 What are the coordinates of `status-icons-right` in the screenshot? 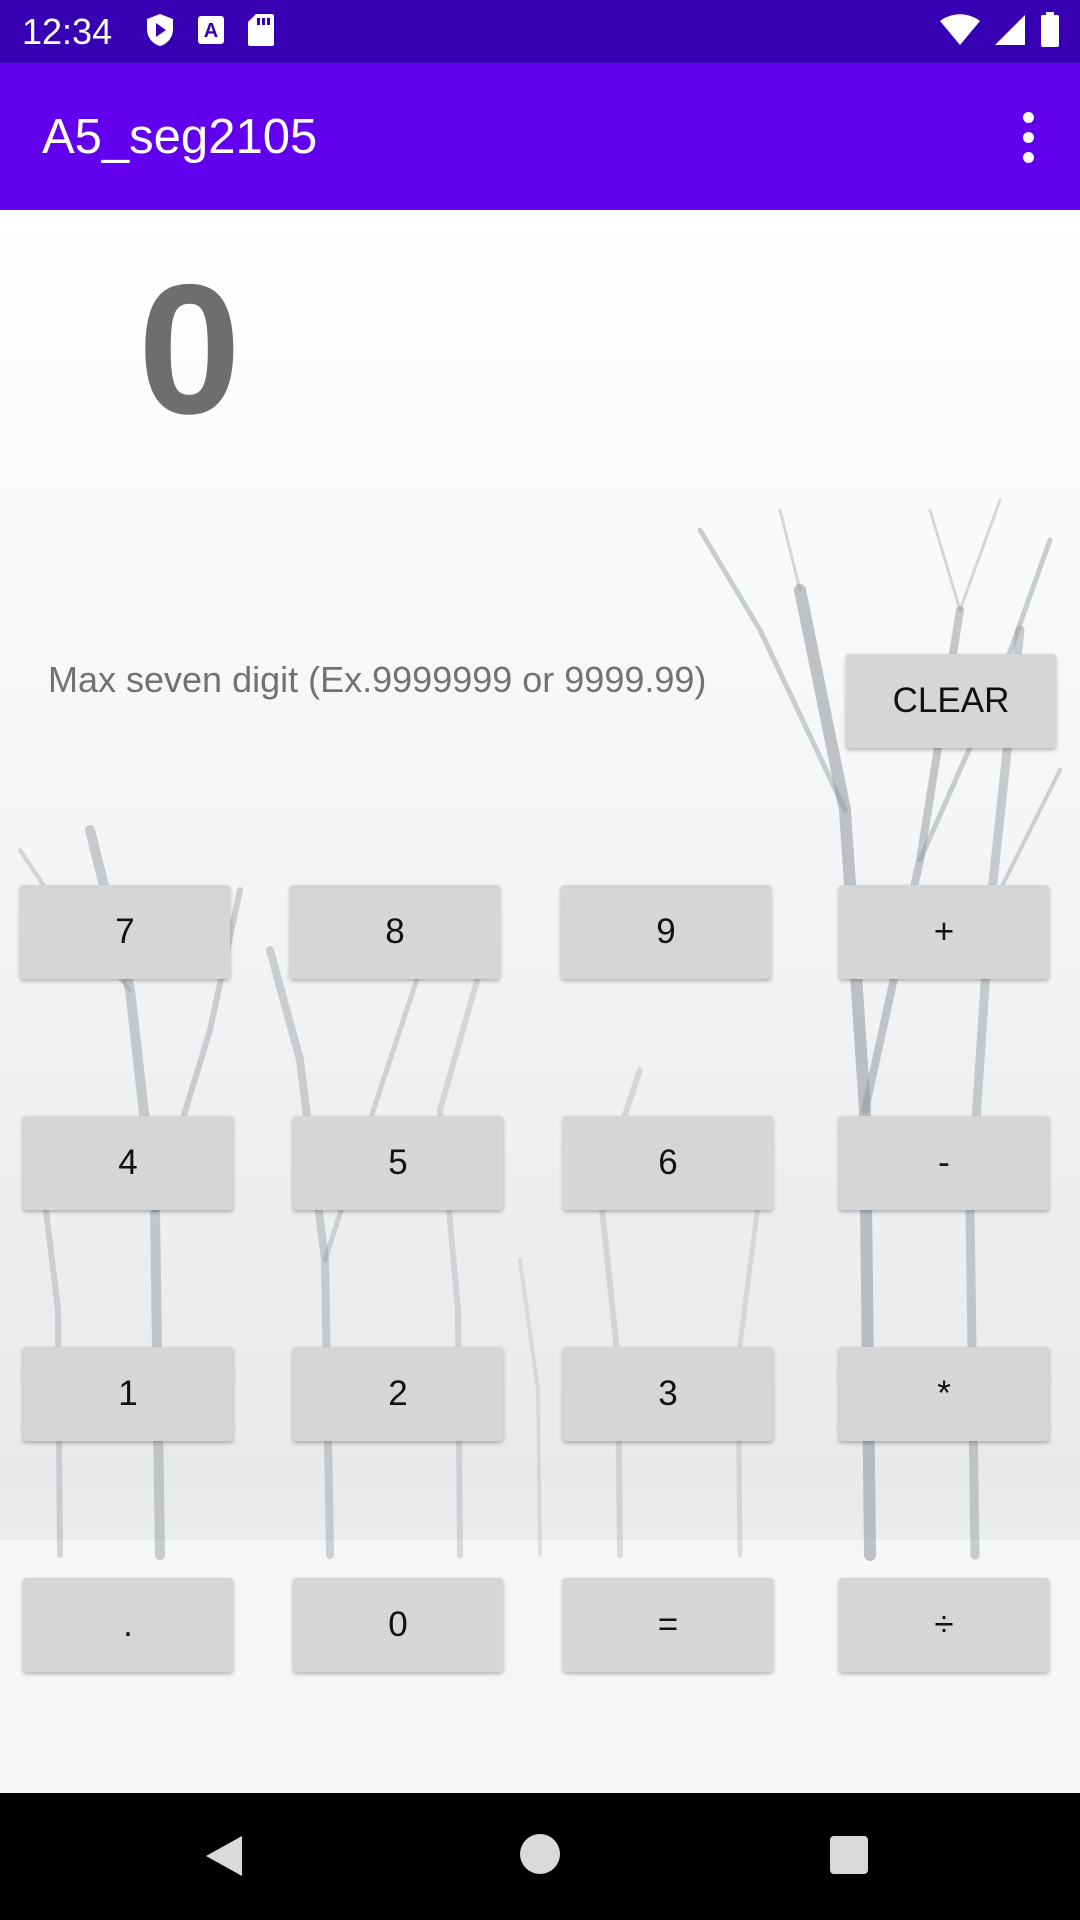 It's located at (1000, 32).